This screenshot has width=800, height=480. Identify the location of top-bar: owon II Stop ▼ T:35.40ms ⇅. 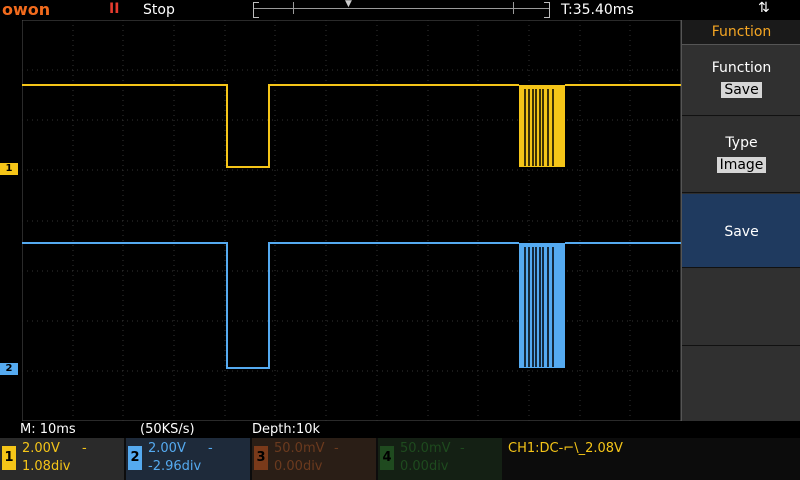
(400, 10).